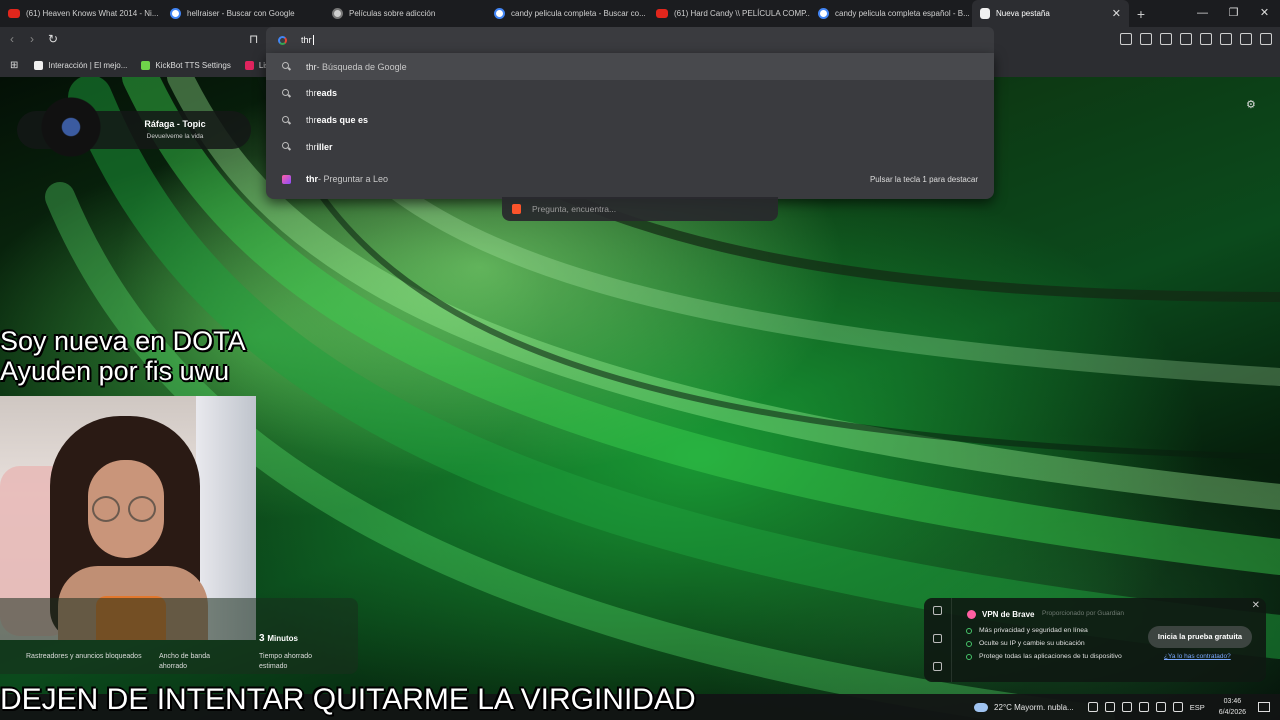 The height and width of the screenshot is (720, 1280). Describe the element at coordinates (1126, 39) in the screenshot. I see `extensions-icon` at that location.